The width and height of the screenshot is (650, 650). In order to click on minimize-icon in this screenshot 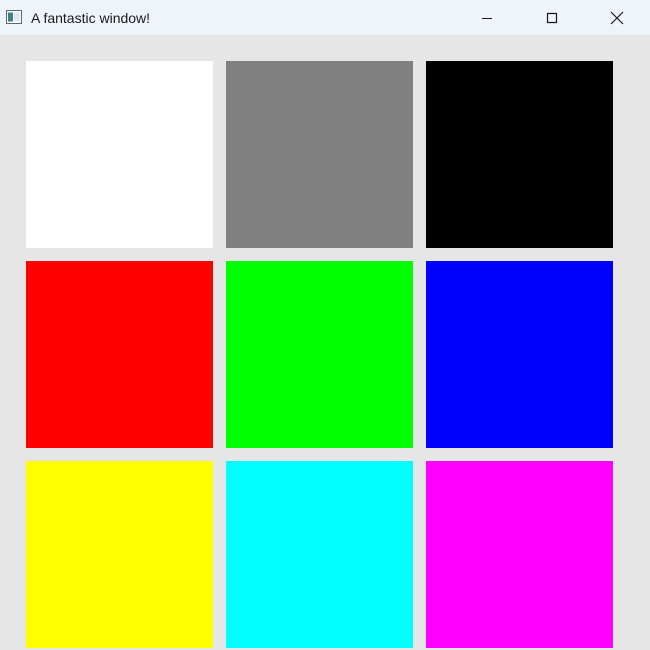, I will do `click(487, 18)`.